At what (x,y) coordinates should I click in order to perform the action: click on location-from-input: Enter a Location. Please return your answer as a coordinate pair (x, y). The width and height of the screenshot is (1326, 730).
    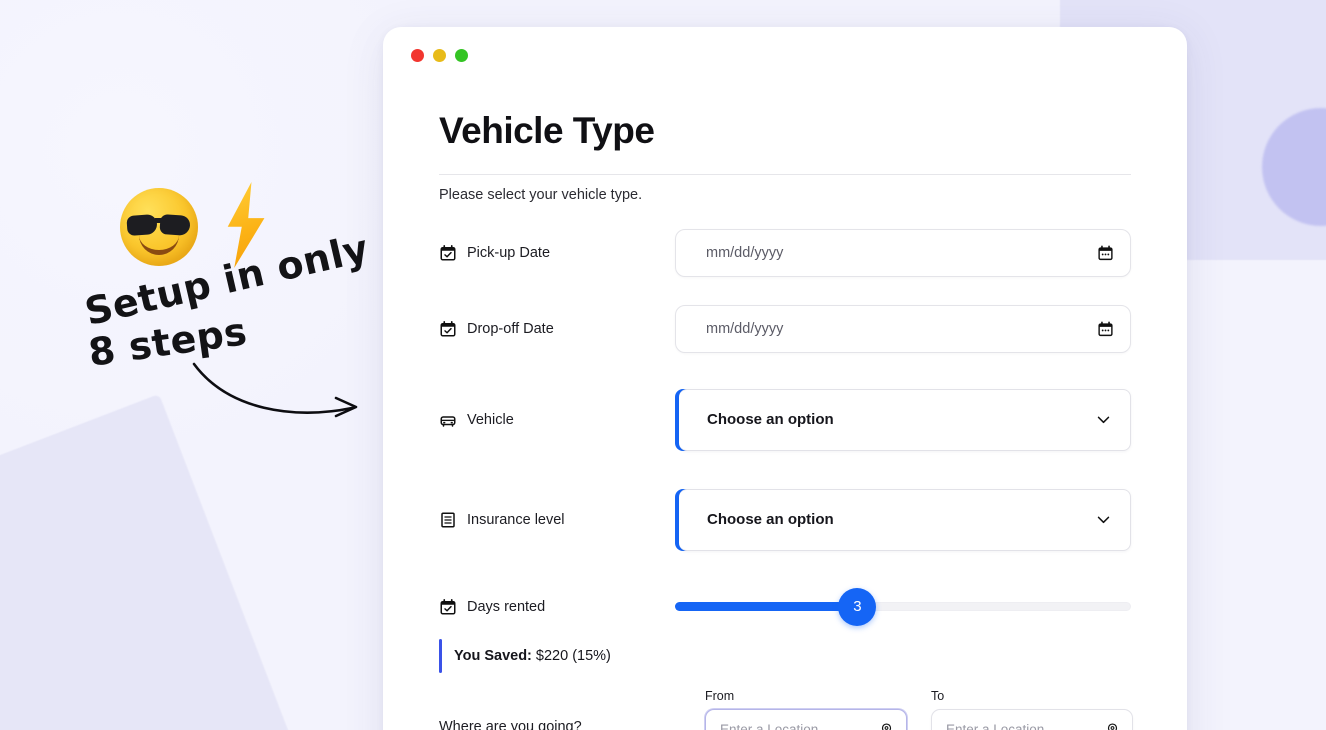
    Looking at the image, I should click on (806, 719).